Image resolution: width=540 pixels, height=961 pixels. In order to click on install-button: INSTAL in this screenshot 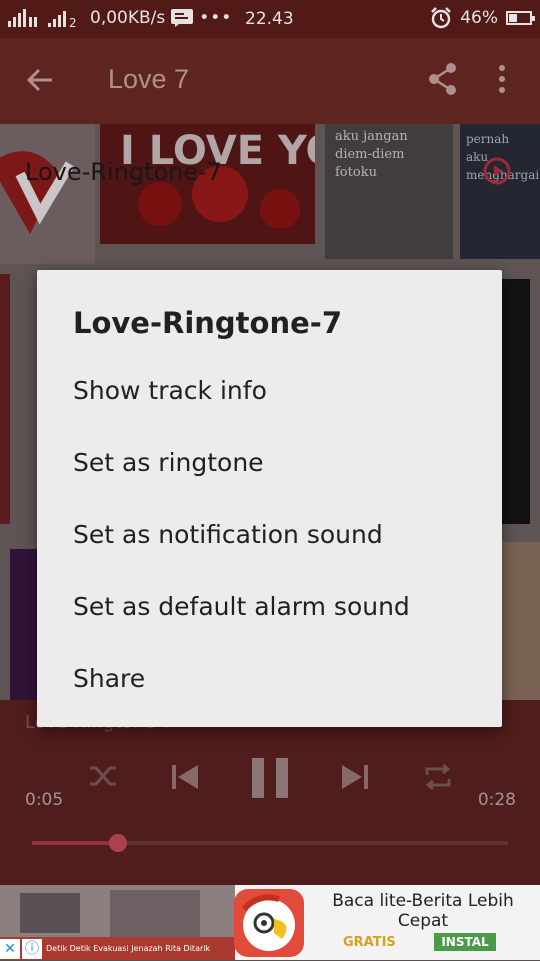, I will do `click(465, 942)`.